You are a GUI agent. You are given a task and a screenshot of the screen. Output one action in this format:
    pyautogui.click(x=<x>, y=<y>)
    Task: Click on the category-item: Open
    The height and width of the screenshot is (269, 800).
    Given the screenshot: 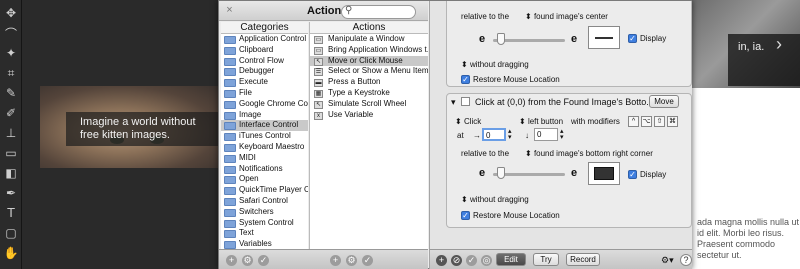 What is the action you would take?
    pyautogui.click(x=264, y=179)
    